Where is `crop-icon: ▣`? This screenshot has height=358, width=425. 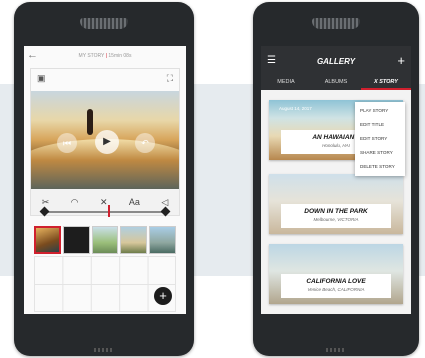
crop-icon: ▣ is located at coordinates (41, 78).